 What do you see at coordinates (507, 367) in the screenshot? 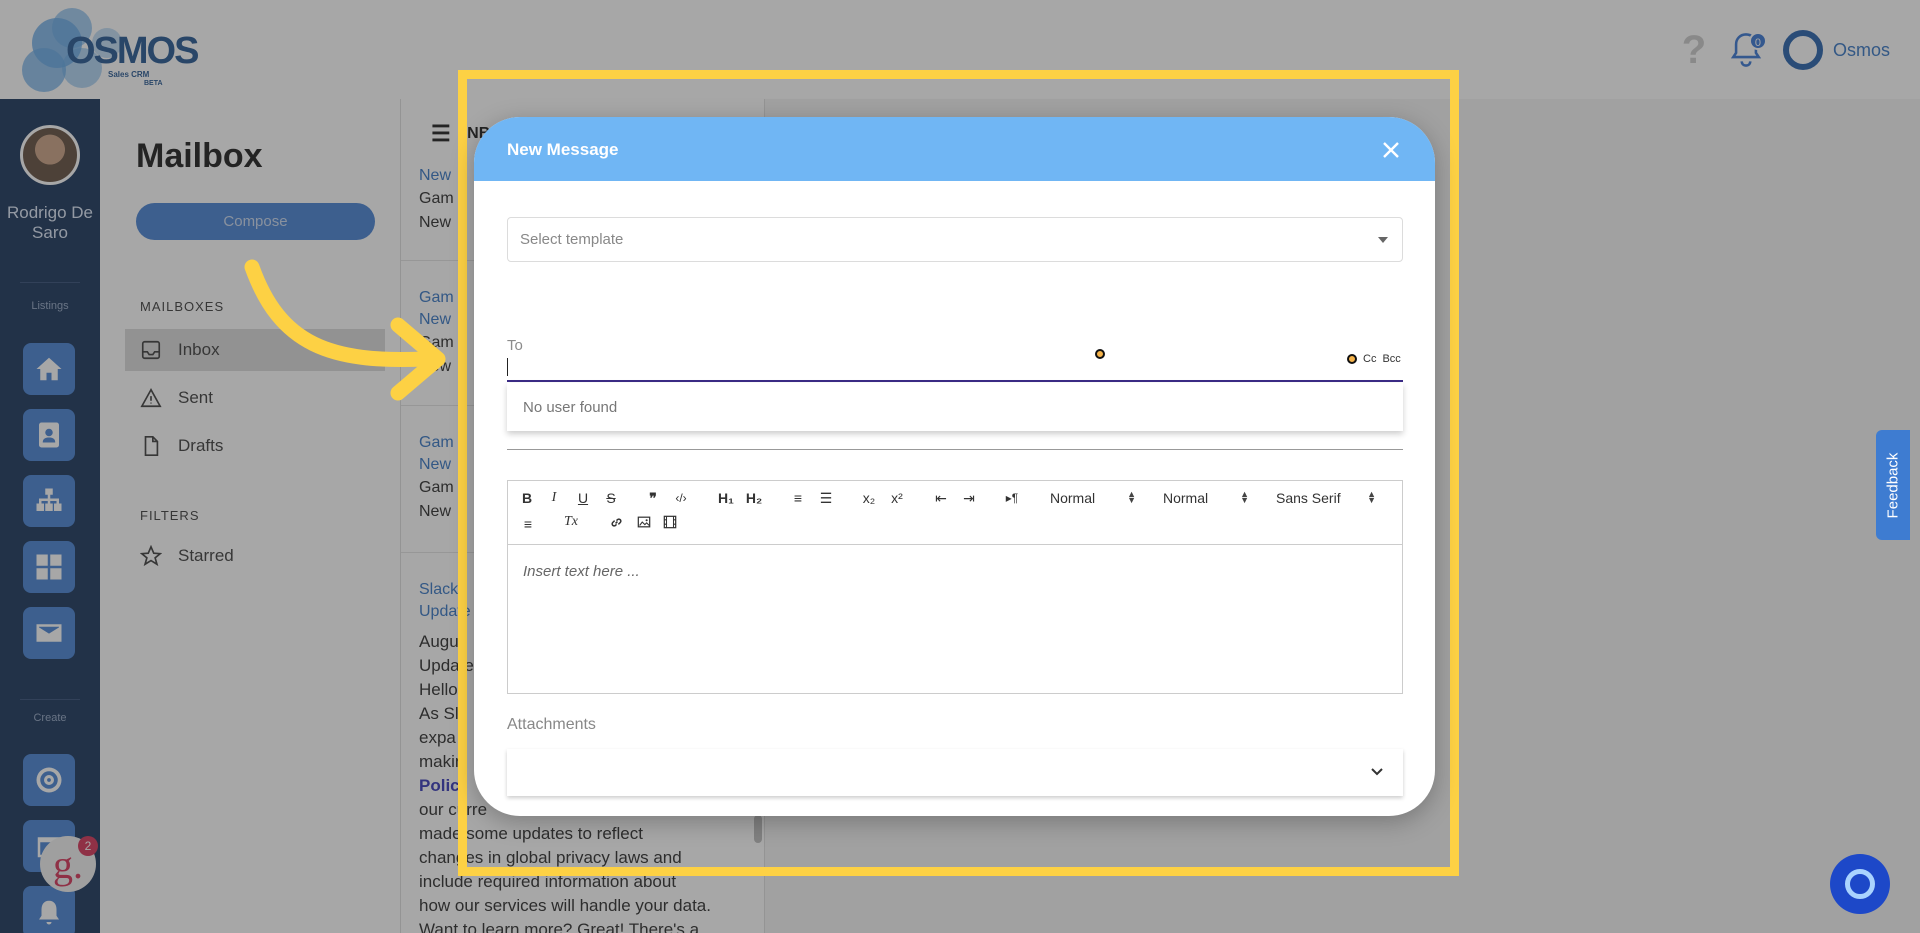
I see `text-caret` at bounding box center [507, 367].